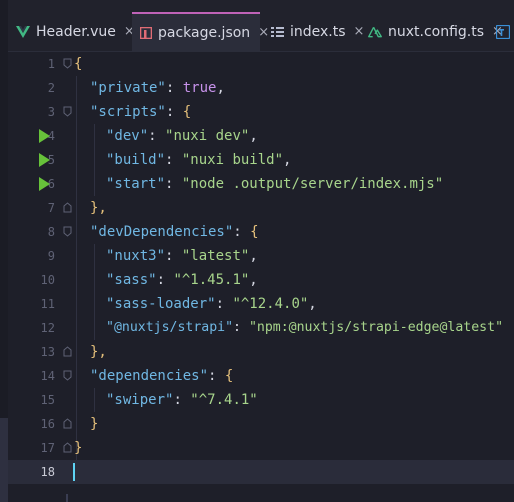 This screenshot has height=502, width=514. I want to click on code-line: 14 "dependencies": {, so click(261, 376).